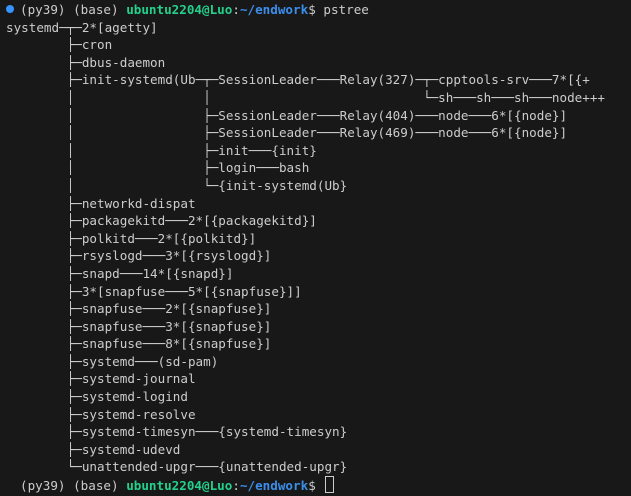 The width and height of the screenshot is (631, 496). What do you see at coordinates (139, 326) in the screenshot?
I see `tree-line: ├─snapfuse───3*[{snapfuse}]` at bounding box center [139, 326].